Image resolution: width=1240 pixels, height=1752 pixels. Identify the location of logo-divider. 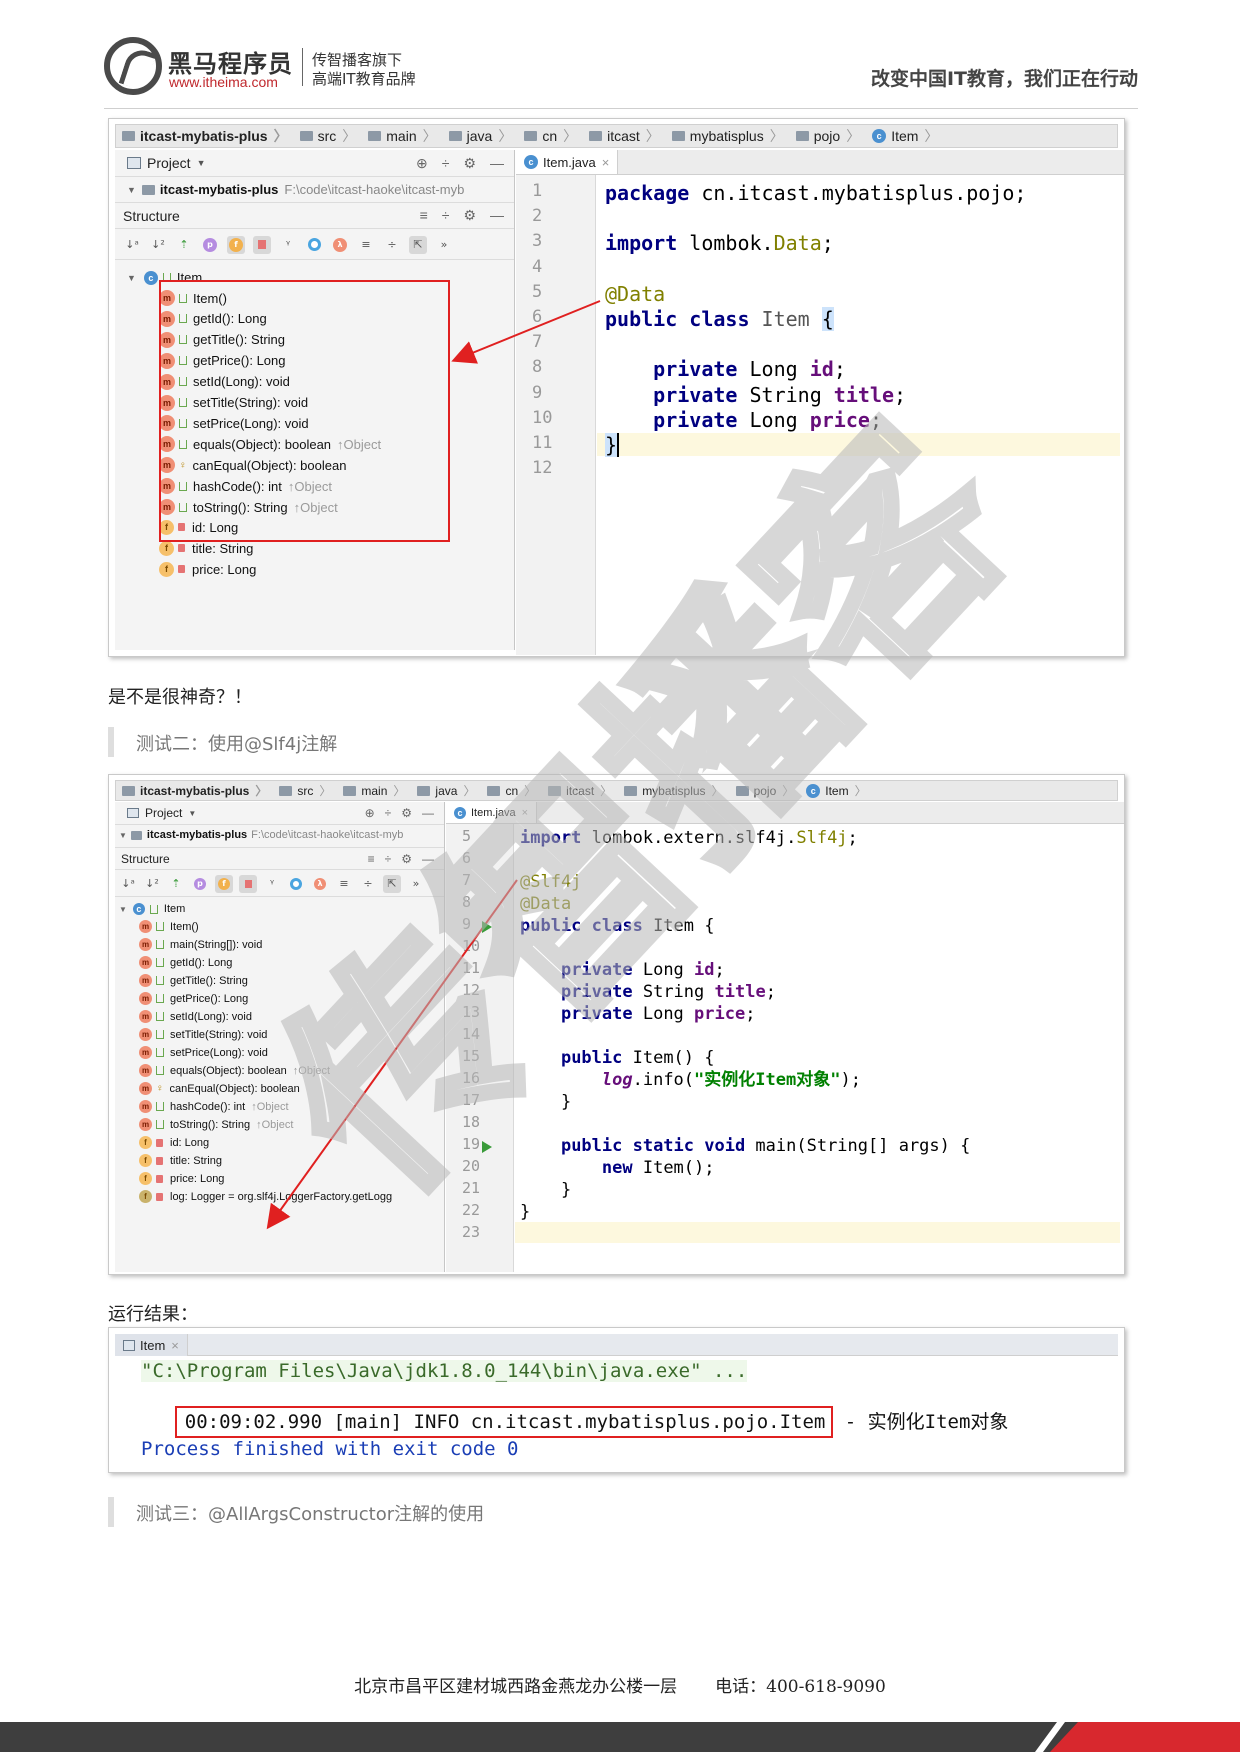
(302, 67).